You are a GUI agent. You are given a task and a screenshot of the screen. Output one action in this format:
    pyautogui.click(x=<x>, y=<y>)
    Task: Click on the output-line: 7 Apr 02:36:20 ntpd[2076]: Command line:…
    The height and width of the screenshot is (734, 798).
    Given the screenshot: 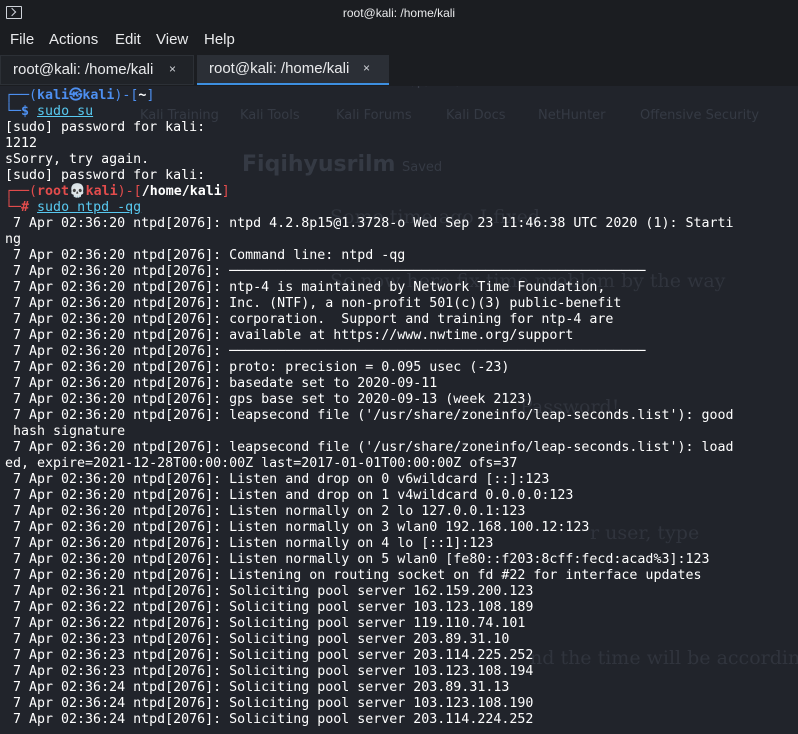 What is the action you would take?
    pyautogui.click(x=205, y=255)
    